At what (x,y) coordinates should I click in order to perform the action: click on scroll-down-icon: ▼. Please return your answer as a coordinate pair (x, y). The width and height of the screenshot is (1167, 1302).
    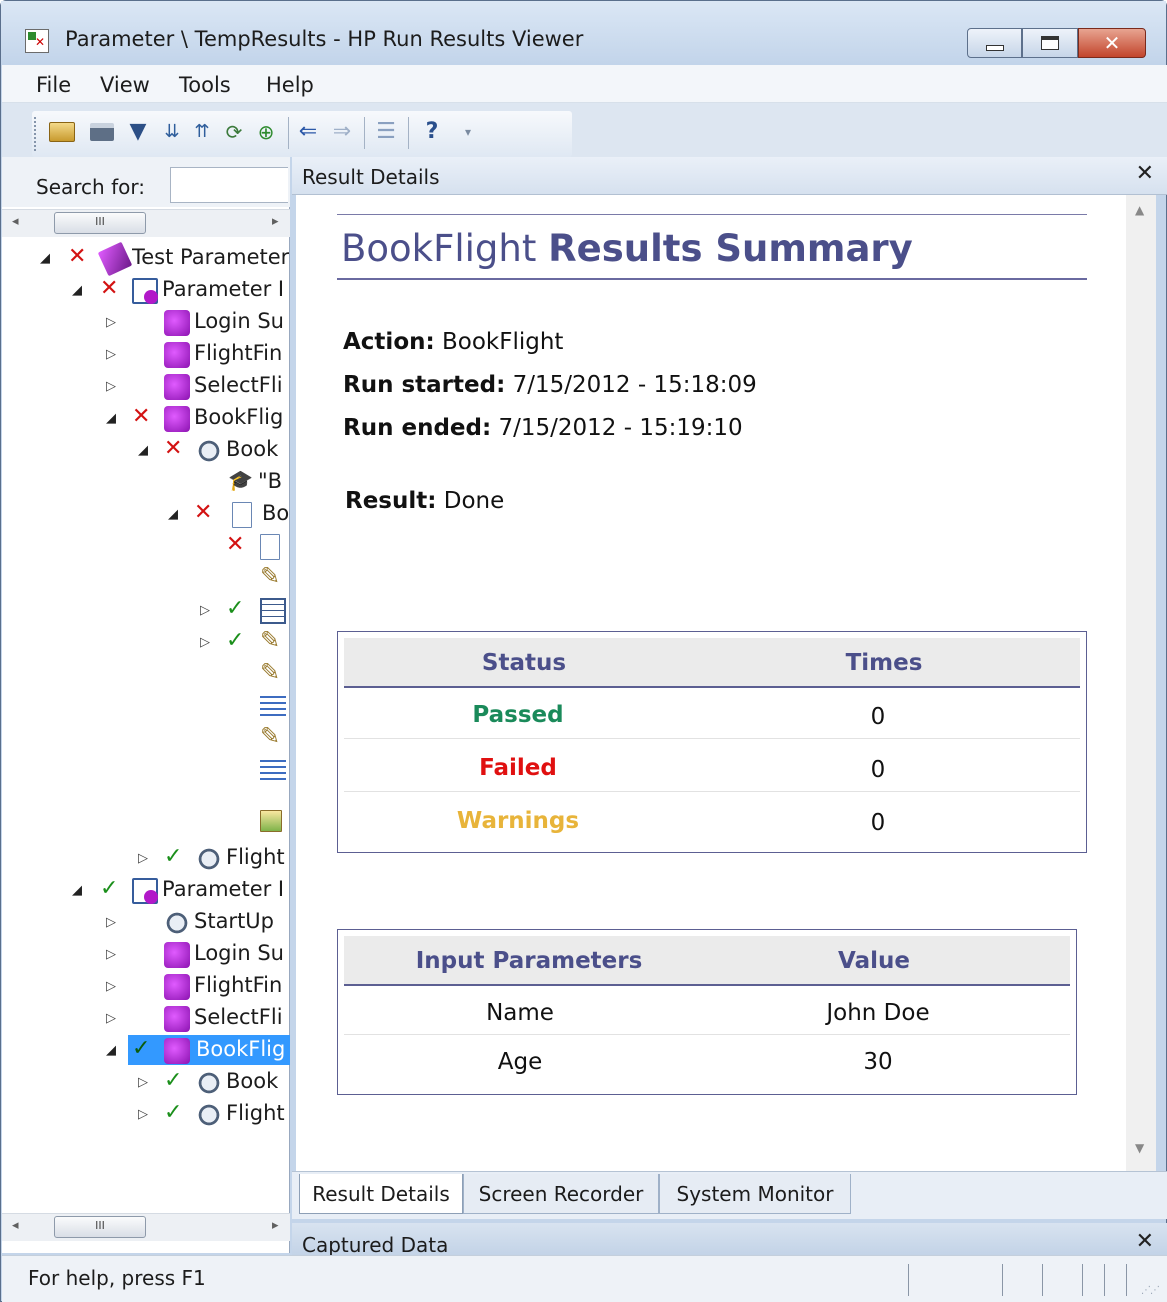
    Looking at the image, I should click on (1139, 1148).